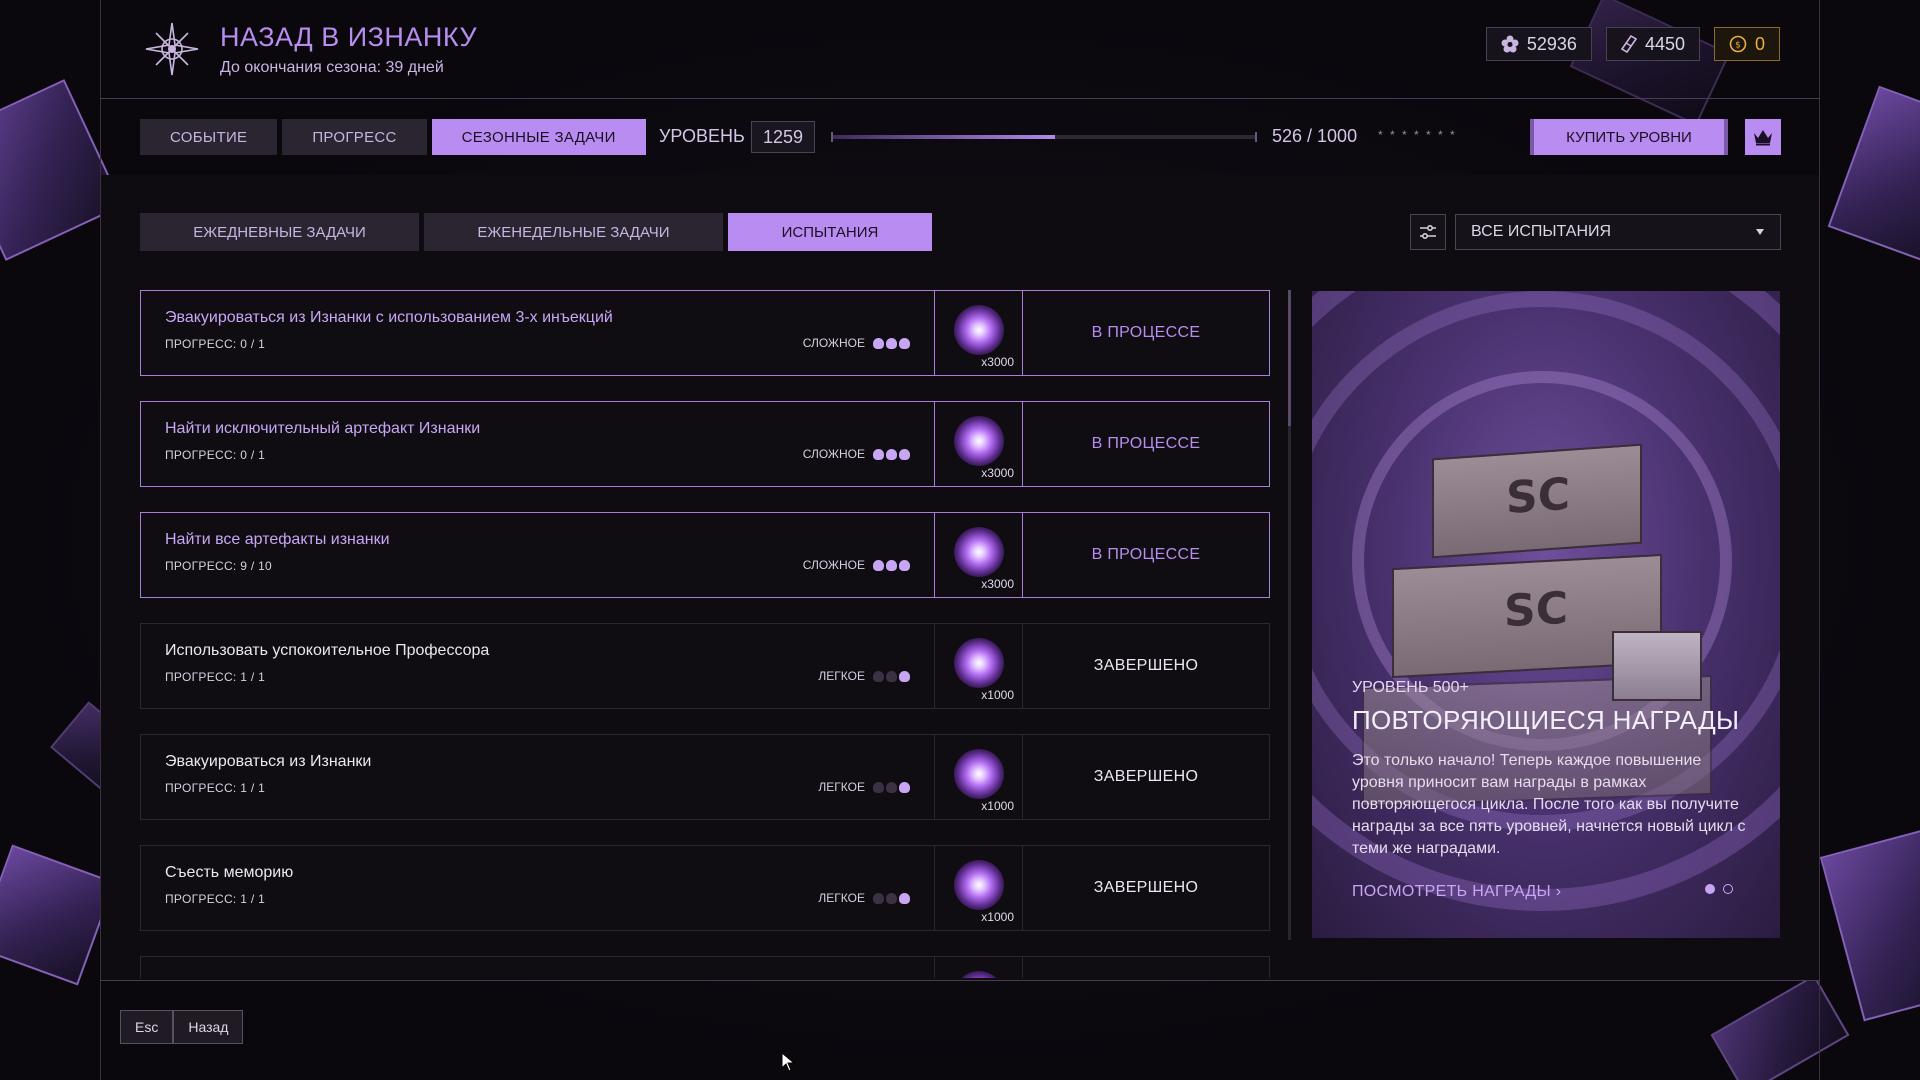 The height and width of the screenshot is (1080, 1920). I want to click on crown-button, so click(1763, 137).